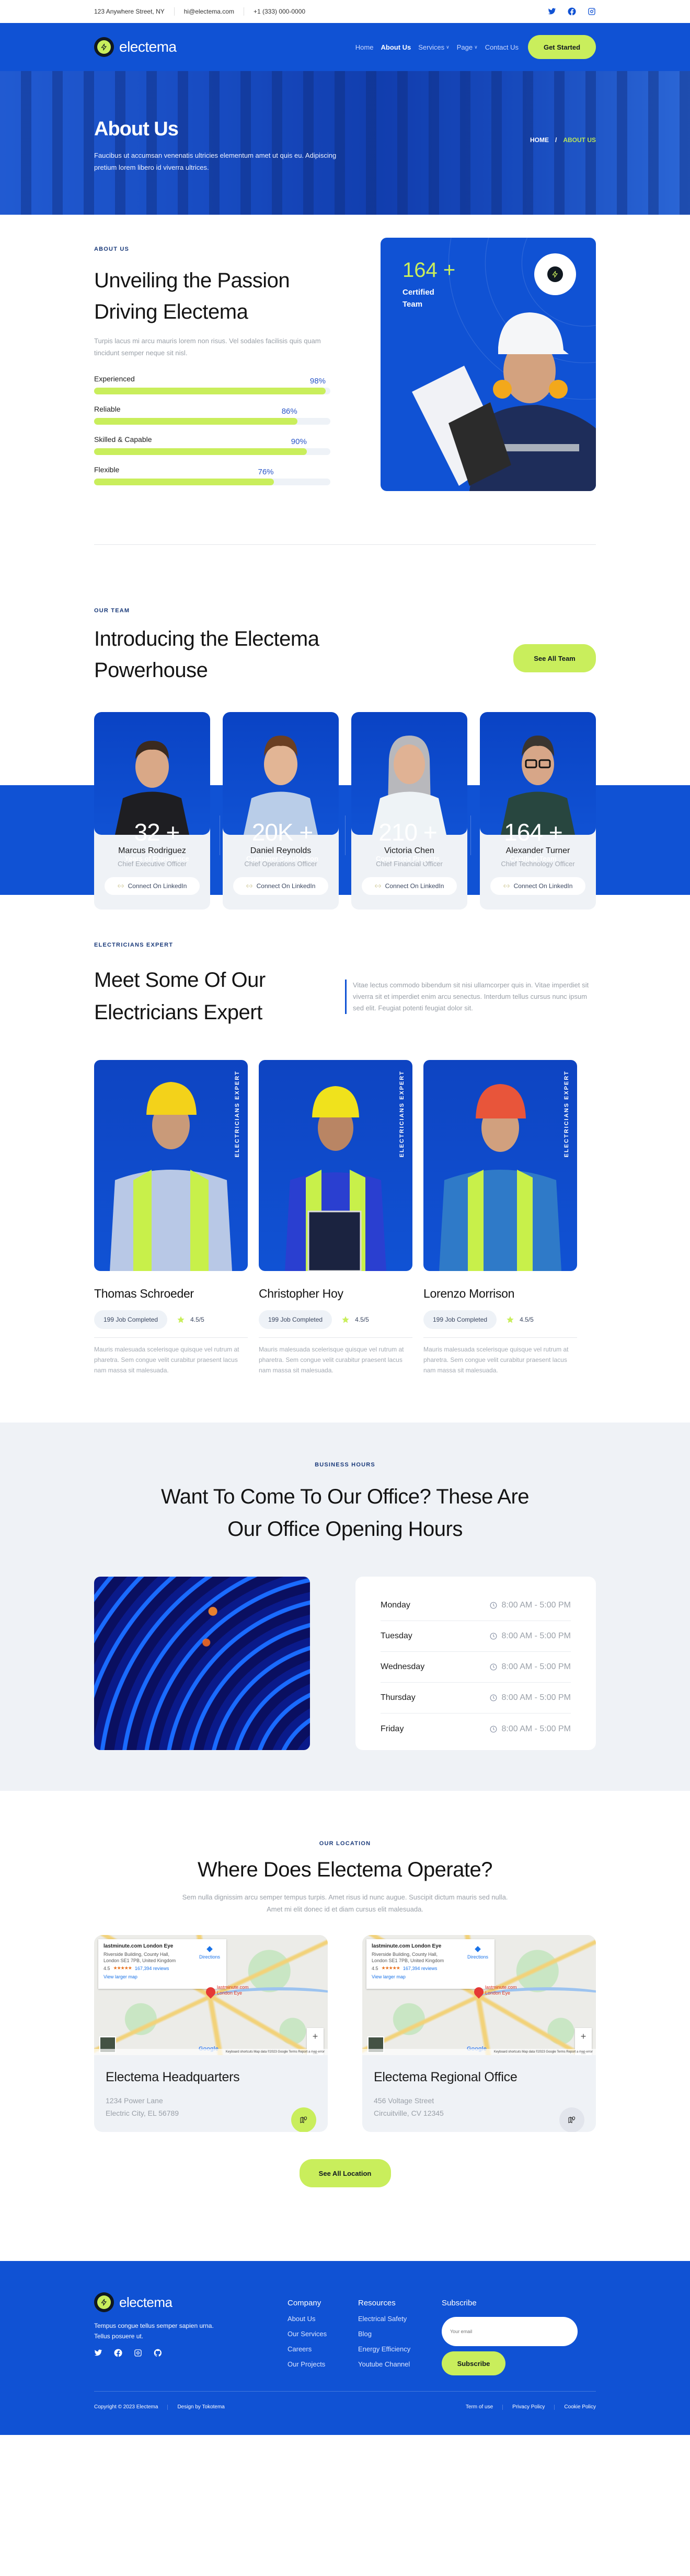 The image size is (690, 2576). Describe the element at coordinates (392, 1728) in the screenshot. I see `day-label: Friday` at that location.